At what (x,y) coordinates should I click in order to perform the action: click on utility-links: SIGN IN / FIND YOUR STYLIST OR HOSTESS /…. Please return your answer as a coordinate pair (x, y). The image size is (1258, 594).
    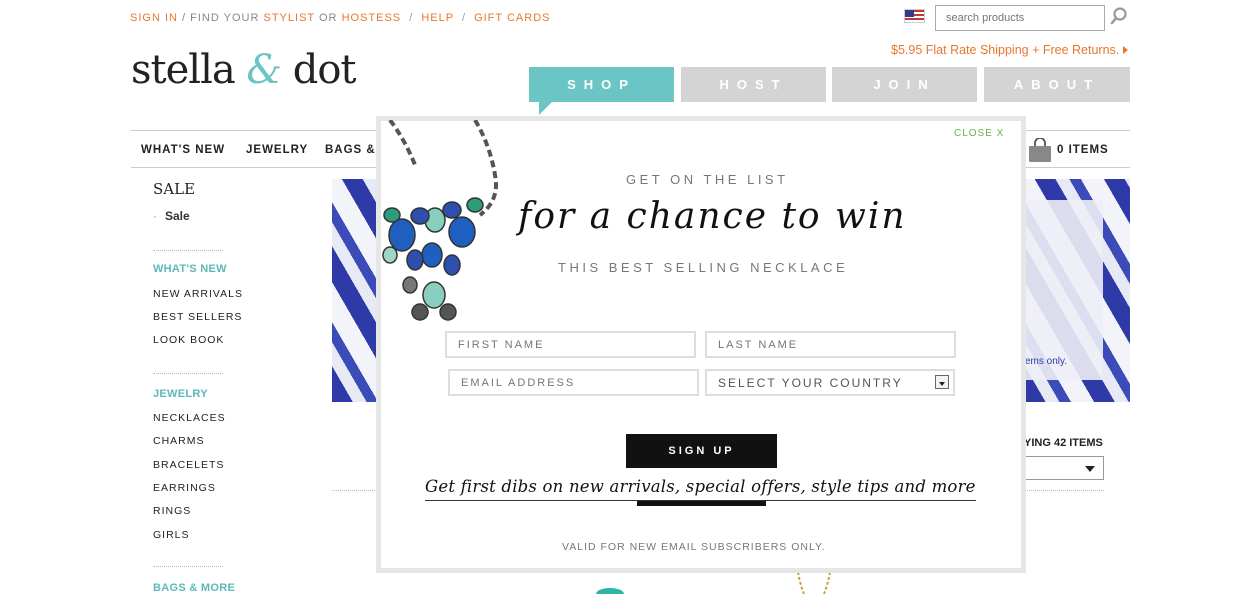
    Looking at the image, I should click on (340, 18).